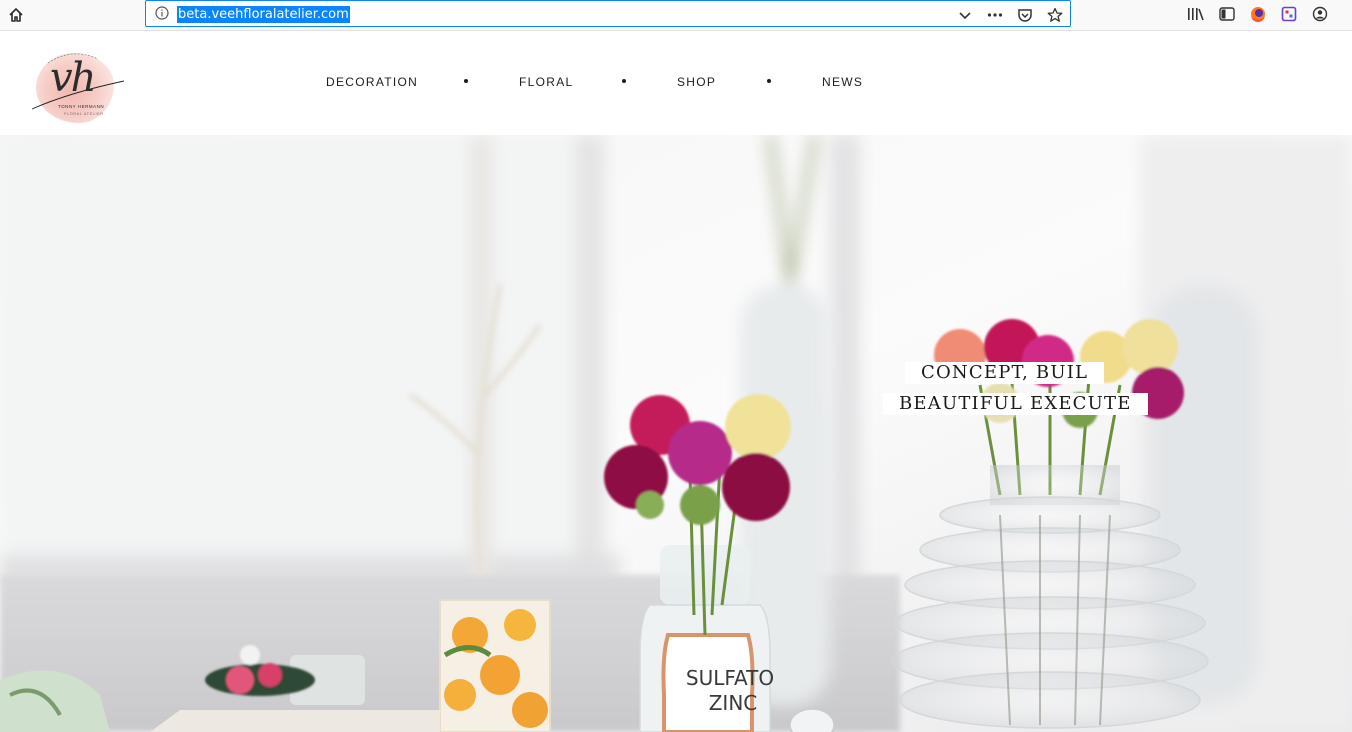 The width and height of the screenshot is (1352, 732). I want to click on pocket-icon, so click(1025, 15).